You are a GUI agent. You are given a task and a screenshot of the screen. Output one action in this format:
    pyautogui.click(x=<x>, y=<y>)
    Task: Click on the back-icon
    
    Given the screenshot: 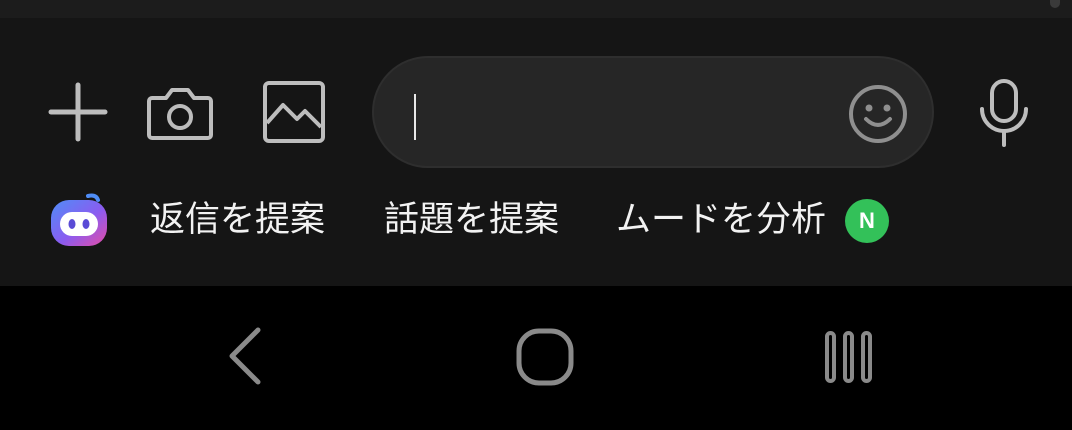 What is the action you would take?
    pyautogui.click(x=245, y=356)
    